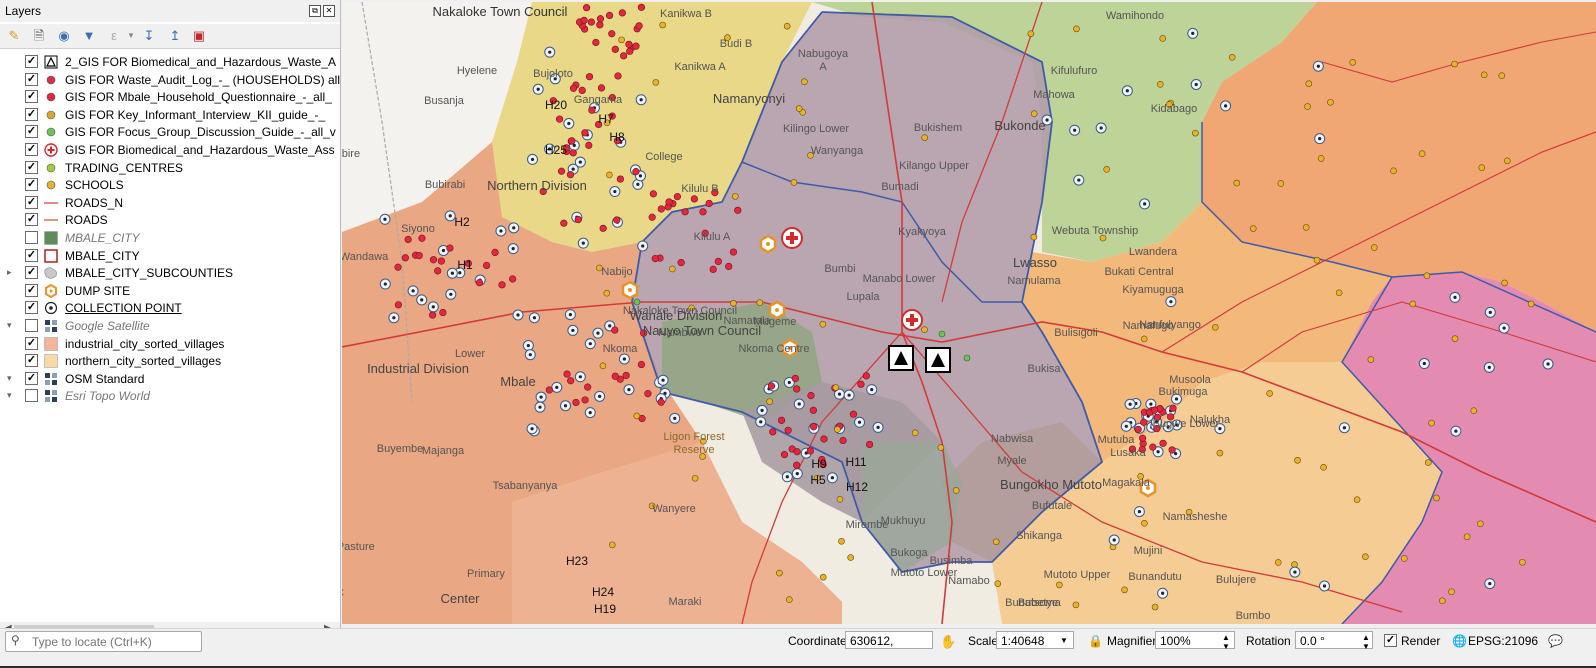  What do you see at coordinates (103, 641) in the screenshot?
I see `locator-search: ⚲` at bounding box center [103, 641].